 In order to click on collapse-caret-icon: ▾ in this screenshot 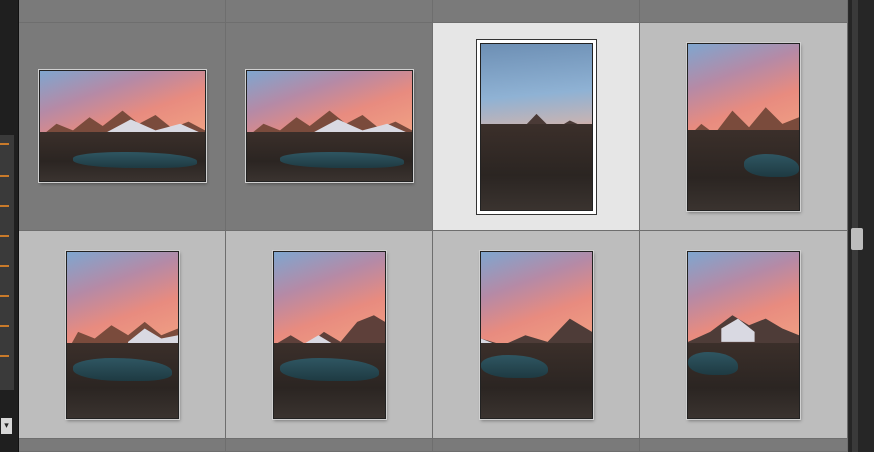, I will do `click(6, 426)`.